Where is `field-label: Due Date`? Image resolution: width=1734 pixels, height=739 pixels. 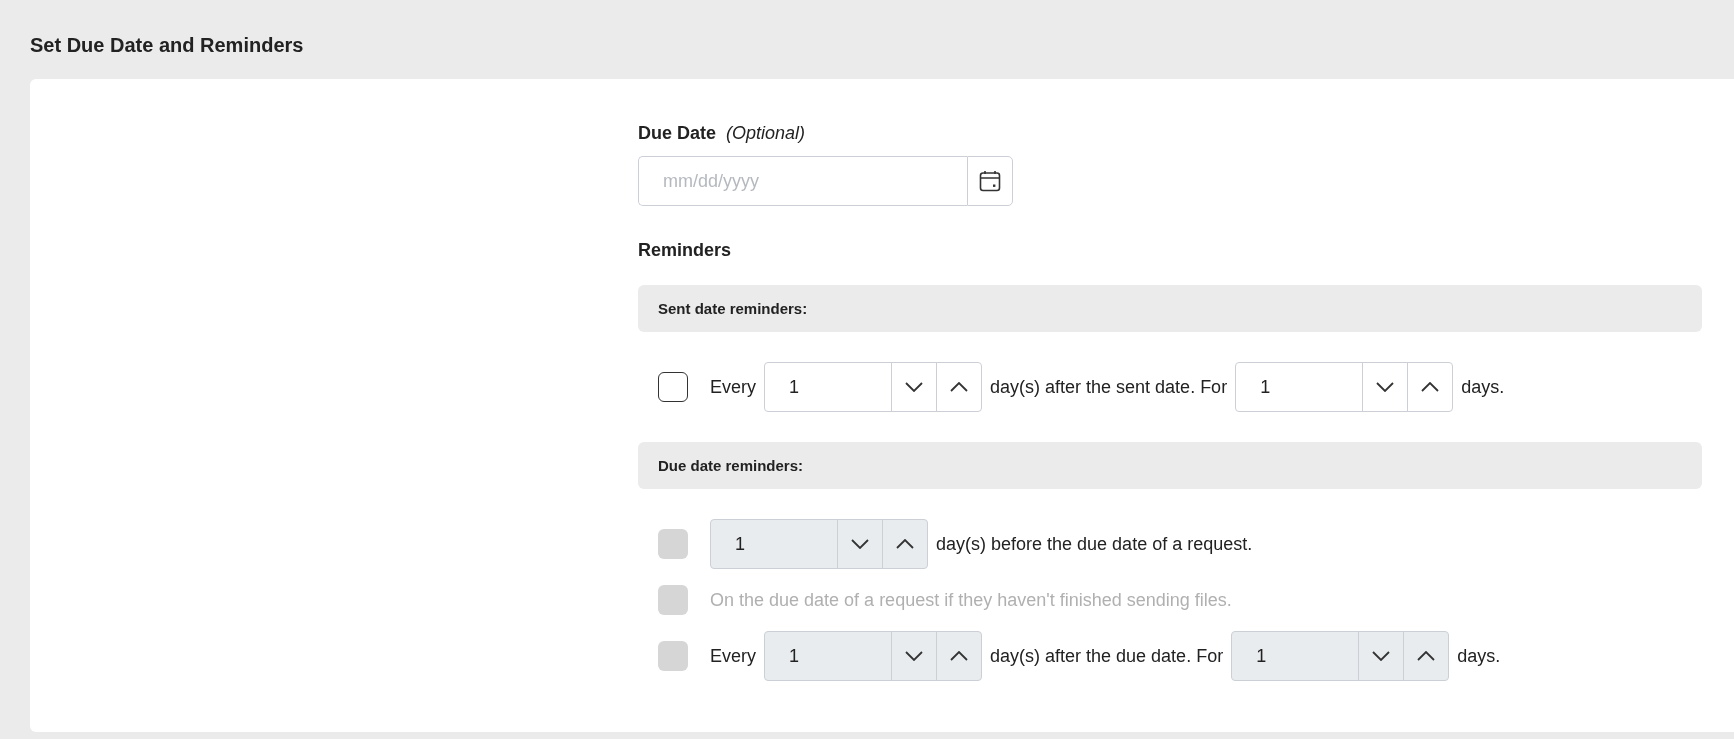 field-label: Due Date is located at coordinates (677, 133).